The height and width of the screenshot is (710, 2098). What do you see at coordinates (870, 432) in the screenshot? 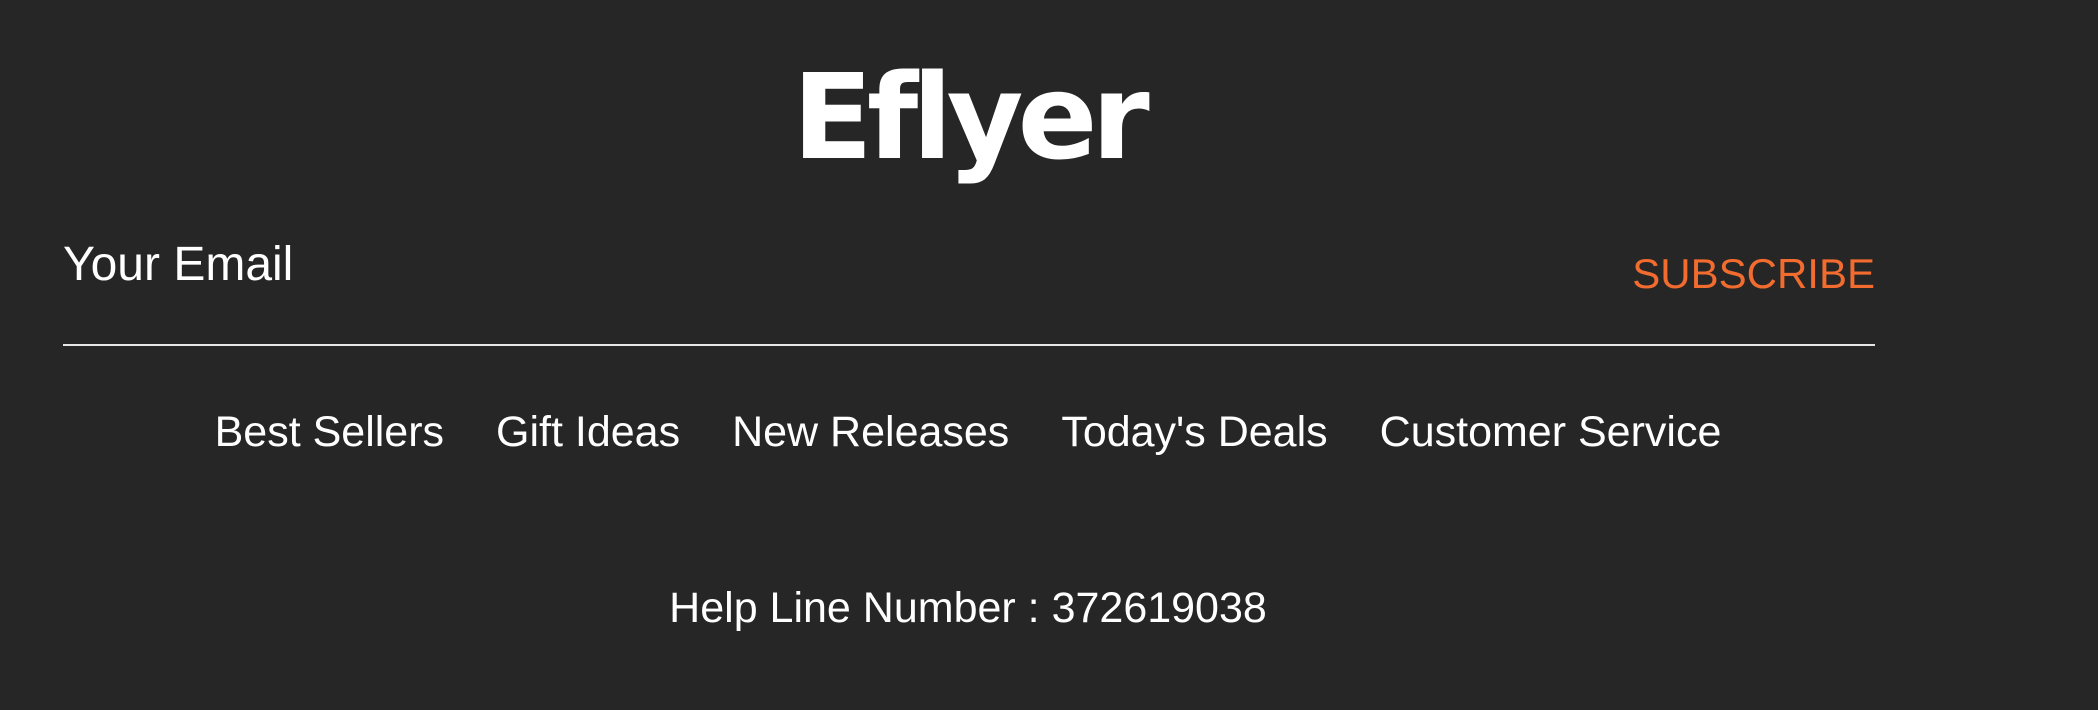
I see `nav-link-new-releases: New Releases` at bounding box center [870, 432].